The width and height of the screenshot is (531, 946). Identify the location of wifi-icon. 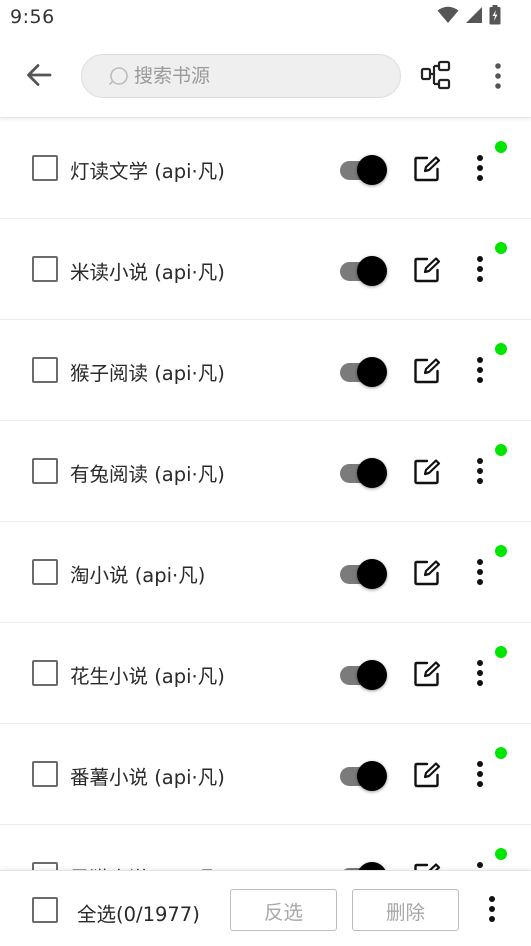
(448, 17).